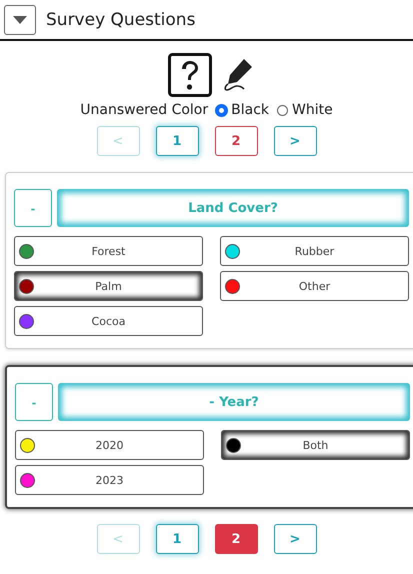 This screenshot has height=574, width=413. What do you see at coordinates (305, 110) in the screenshot?
I see `color-radio: White` at bounding box center [305, 110].